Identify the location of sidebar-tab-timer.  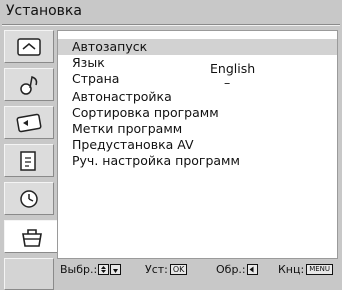
(29, 198).